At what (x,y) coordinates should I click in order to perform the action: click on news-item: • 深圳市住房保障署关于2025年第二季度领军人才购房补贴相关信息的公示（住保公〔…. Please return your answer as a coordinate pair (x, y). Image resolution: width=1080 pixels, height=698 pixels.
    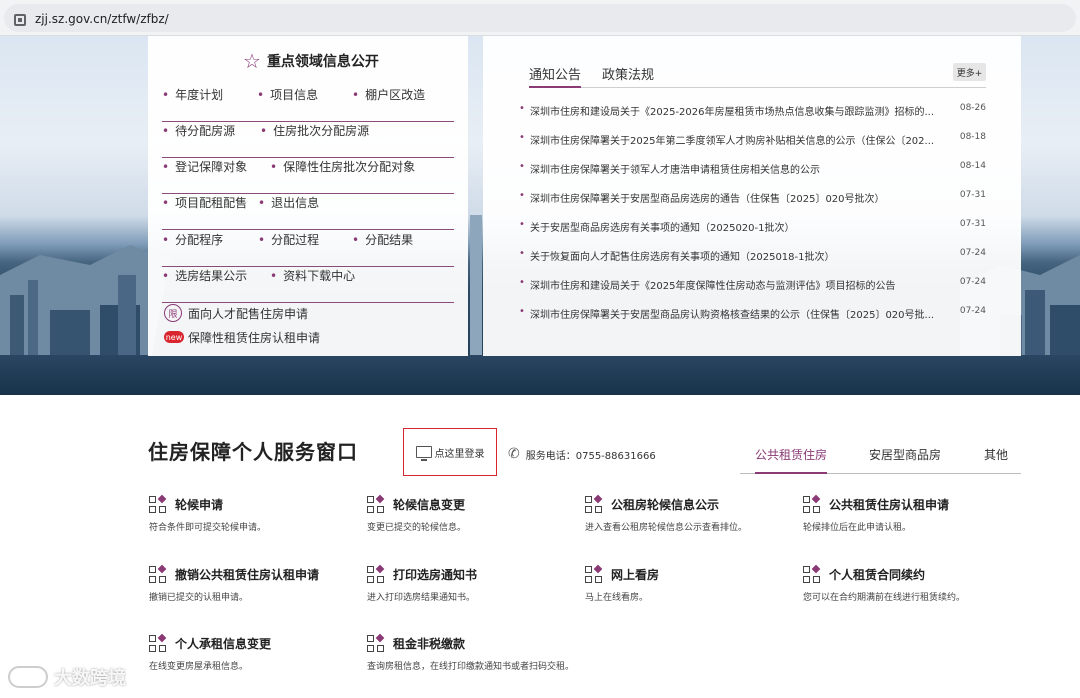
    Looking at the image, I should click on (752, 140).